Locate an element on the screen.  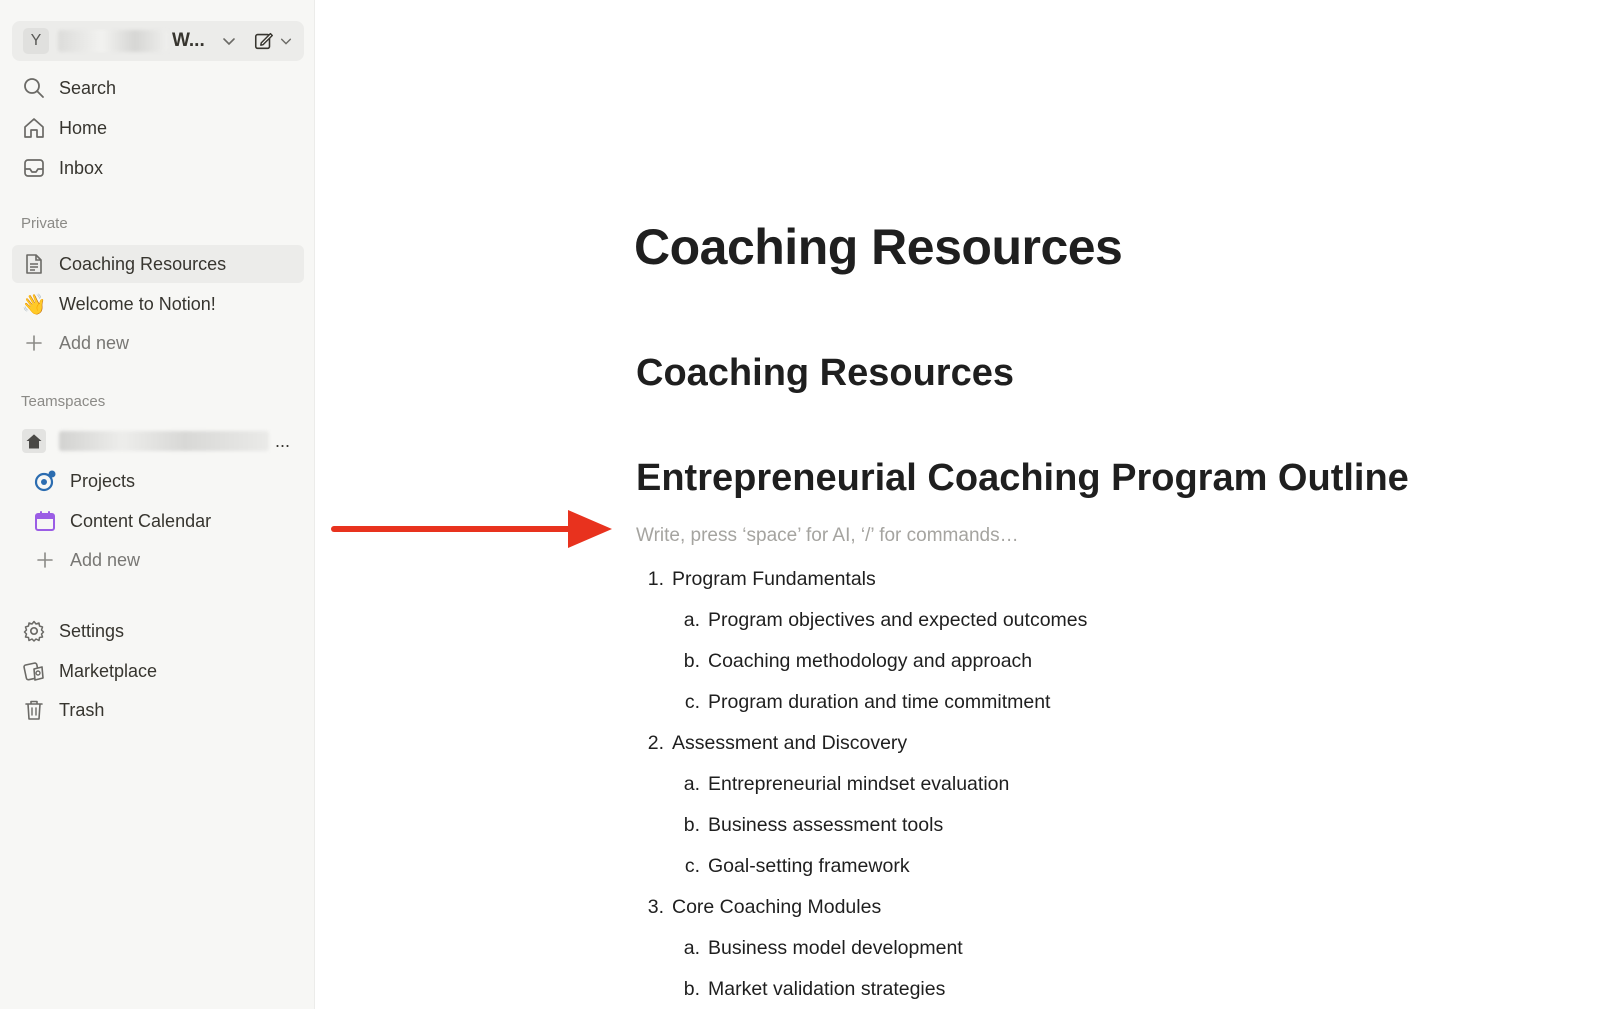
section-label-teamspaces: Teamspaces is located at coordinates (63, 401).